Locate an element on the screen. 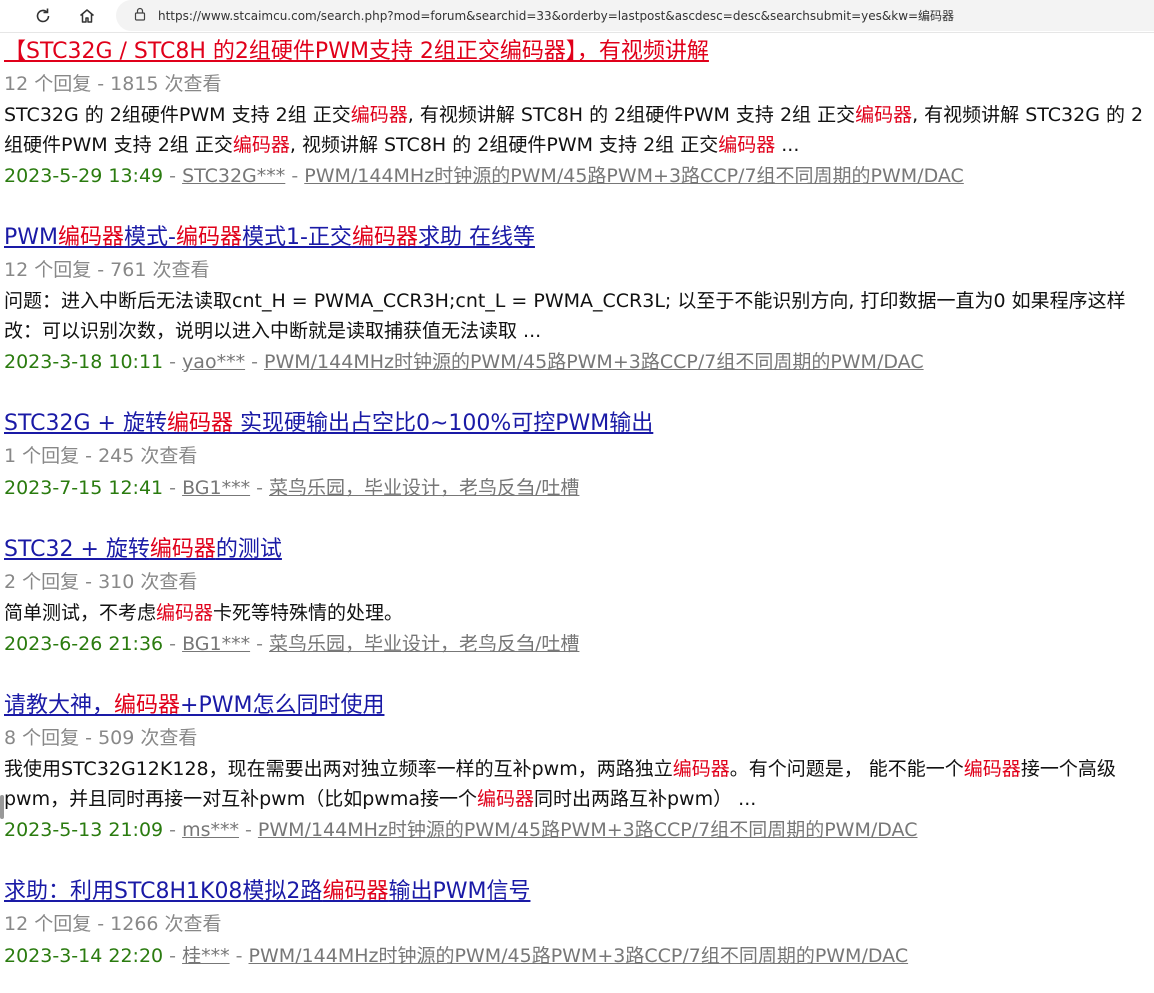 This screenshot has height=993, width=1154. title-text: STC32G + 旋转 is located at coordinates (85, 423).